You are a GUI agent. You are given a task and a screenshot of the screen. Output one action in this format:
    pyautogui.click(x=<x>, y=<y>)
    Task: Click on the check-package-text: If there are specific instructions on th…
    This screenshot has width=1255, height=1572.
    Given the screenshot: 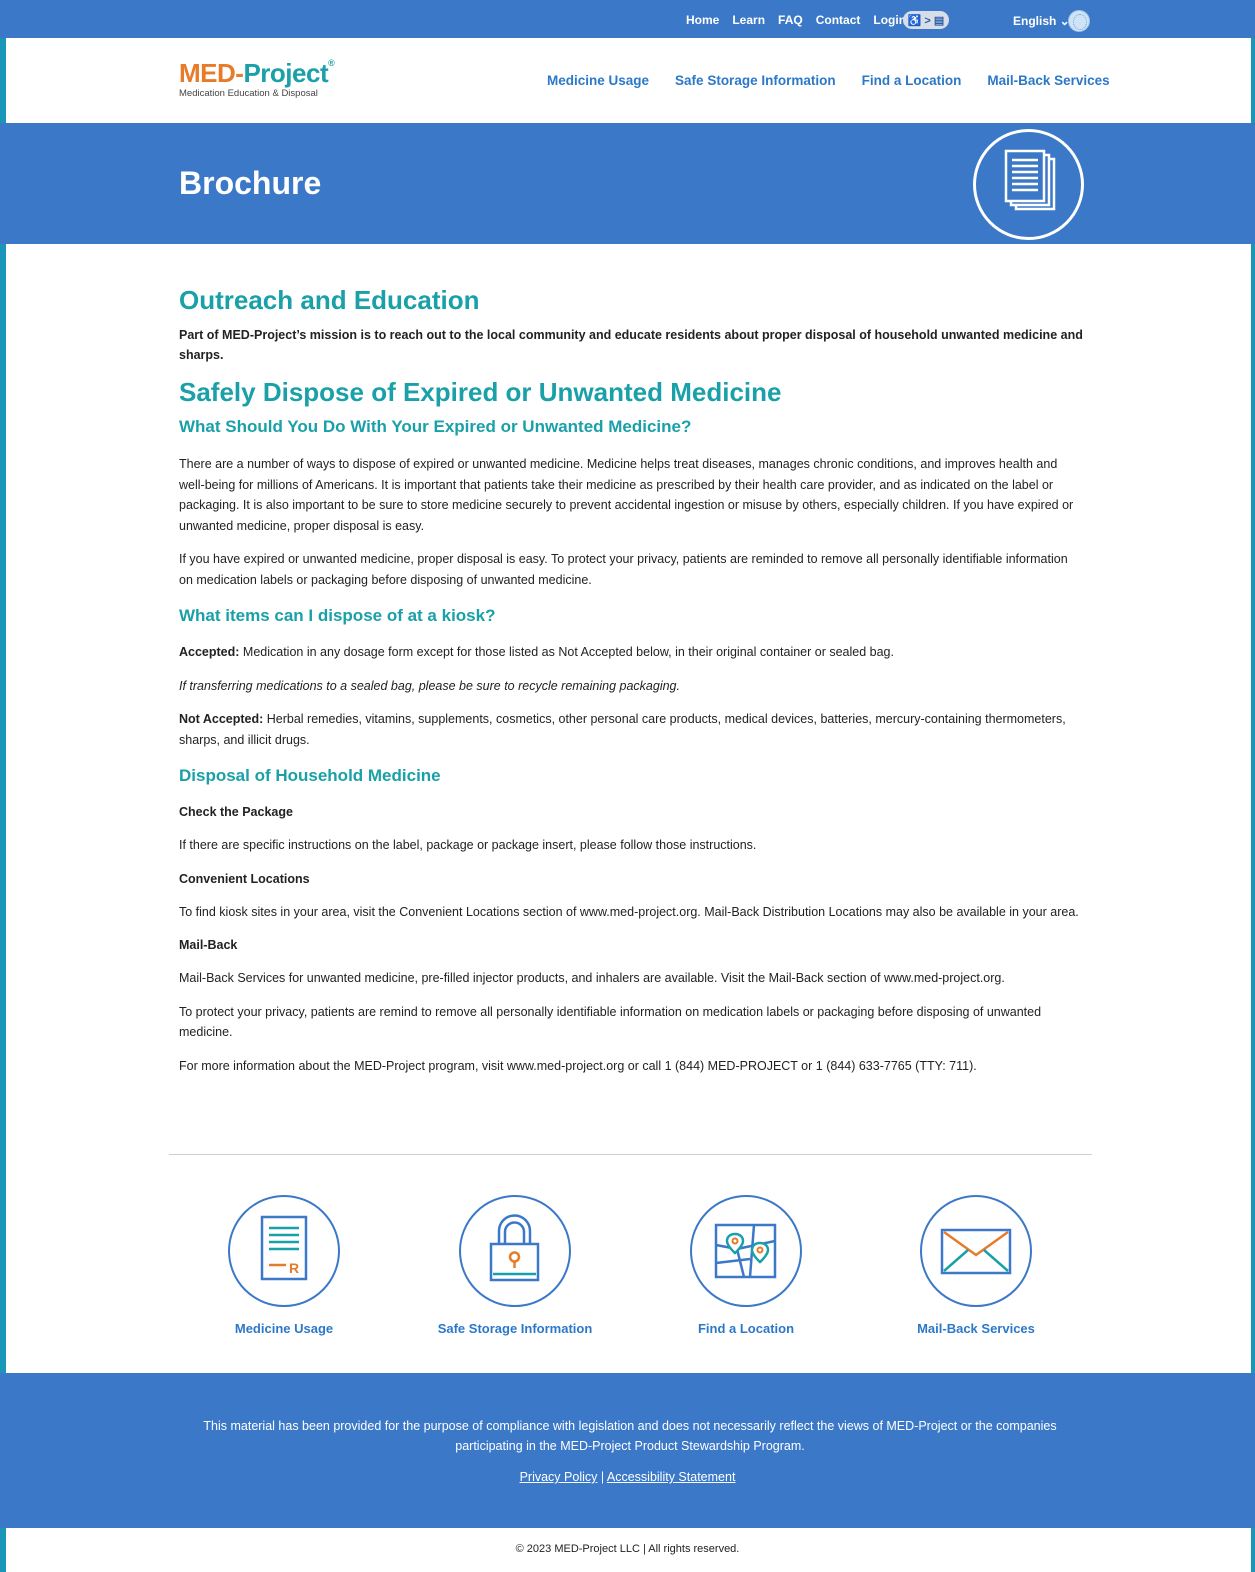 What is the action you would take?
    pyautogui.click(x=468, y=845)
    